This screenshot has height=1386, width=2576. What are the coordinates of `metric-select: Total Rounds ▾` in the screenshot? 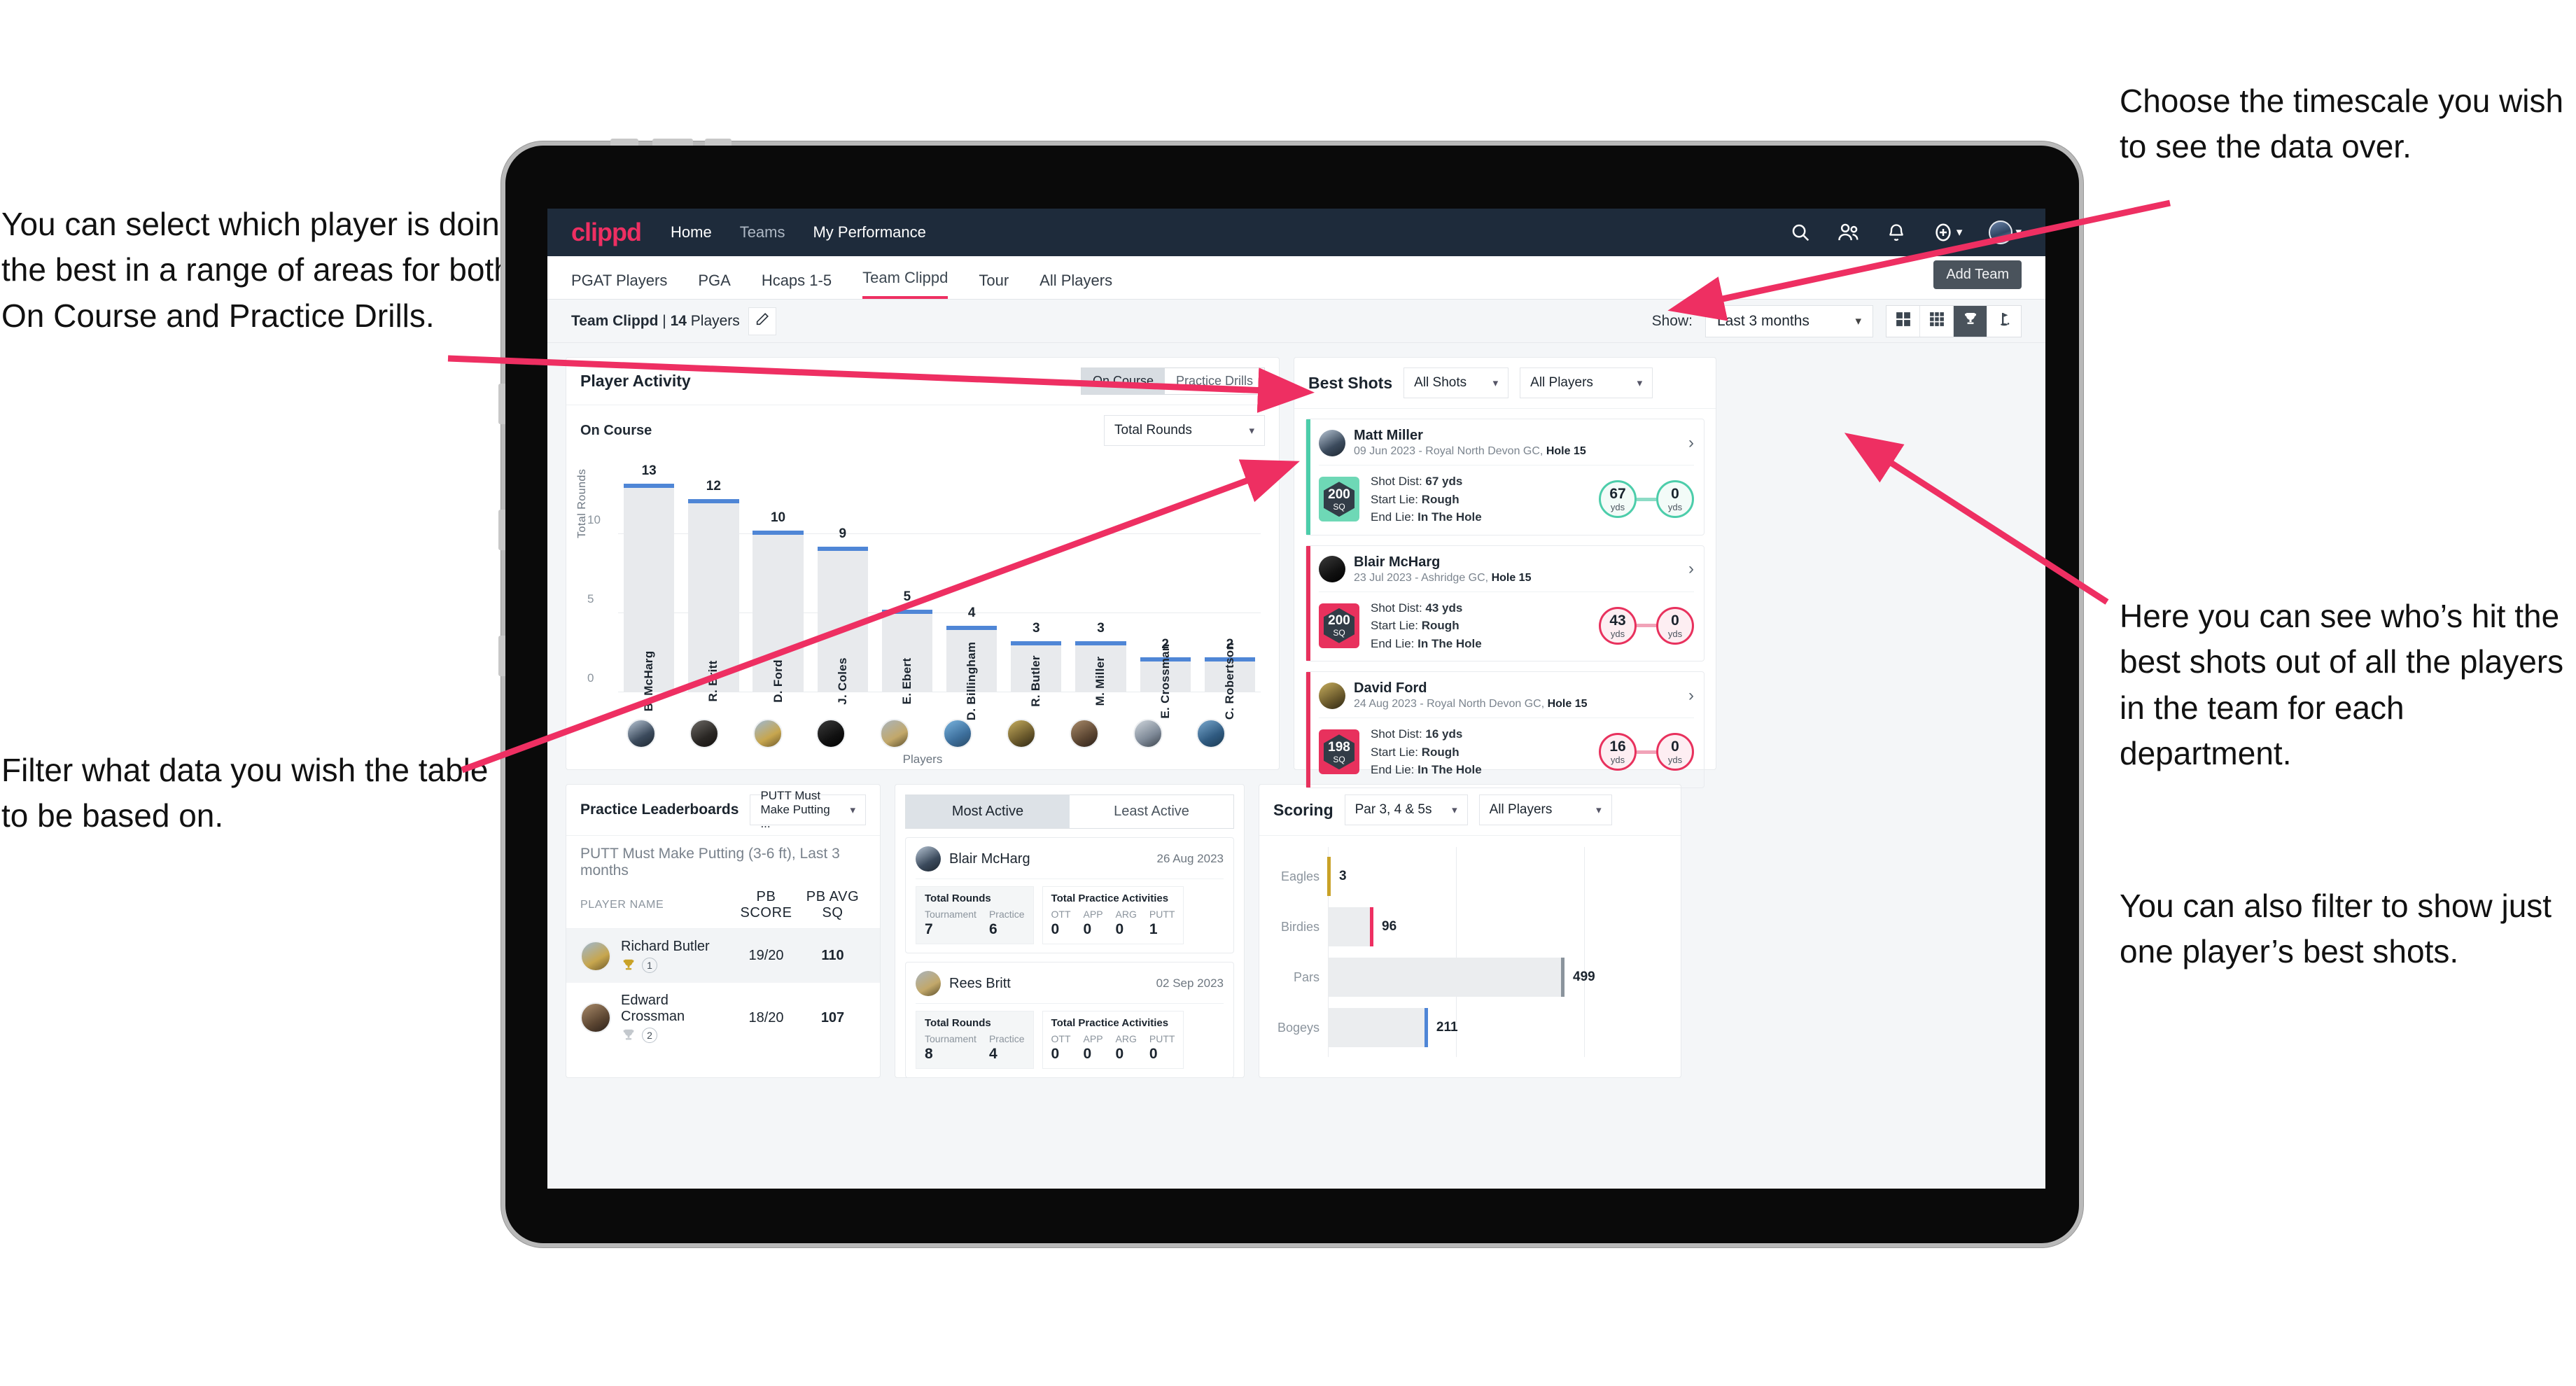 It's located at (1184, 430).